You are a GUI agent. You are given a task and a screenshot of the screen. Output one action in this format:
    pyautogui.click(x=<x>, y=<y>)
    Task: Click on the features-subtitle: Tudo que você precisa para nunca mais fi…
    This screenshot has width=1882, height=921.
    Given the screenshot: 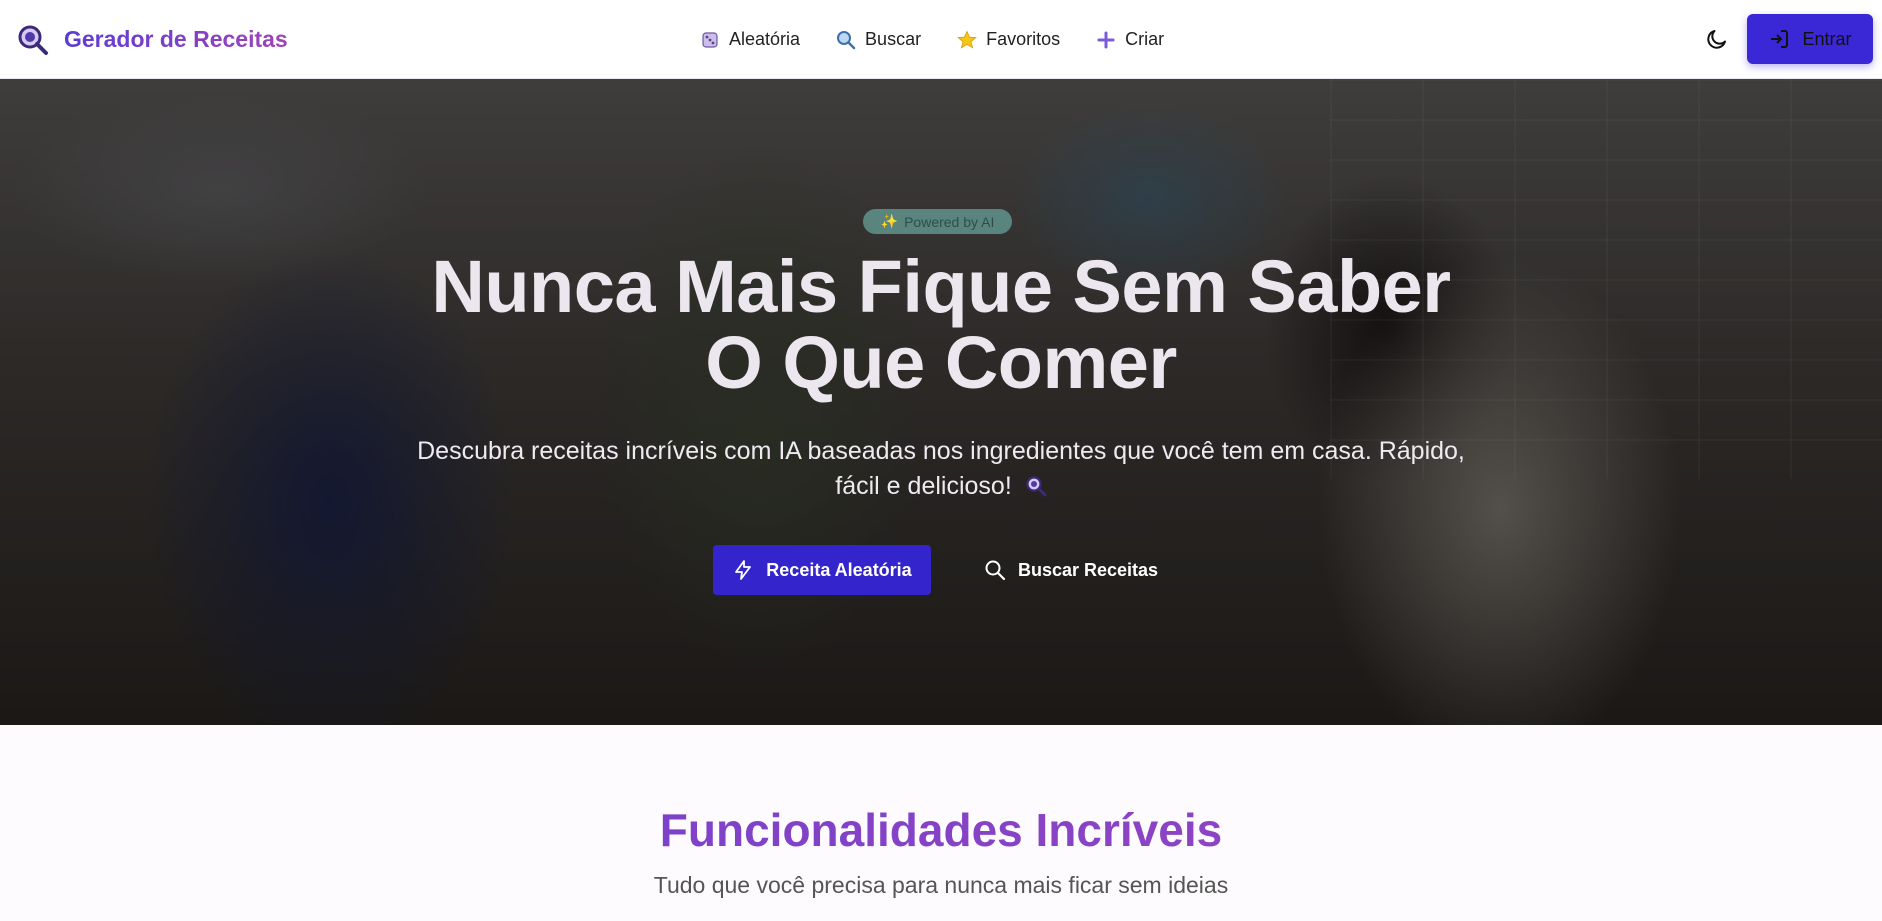 What is the action you would take?
    pyautogui.click(x=941, y=885)
    